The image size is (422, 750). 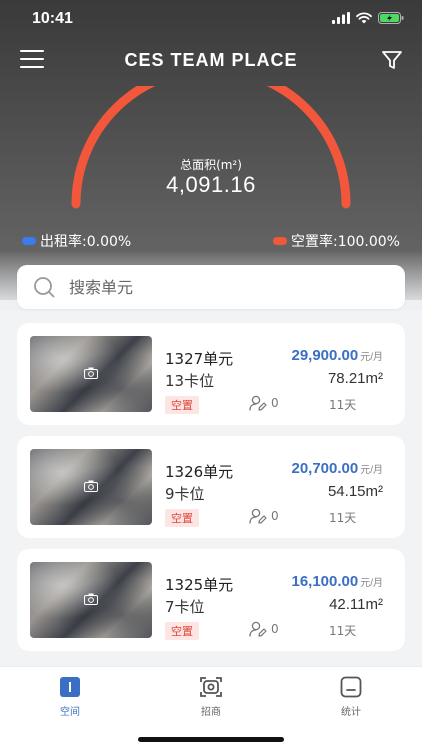 I want to click on unit-price-value: 29,900.00, so click(x=325, y=355).